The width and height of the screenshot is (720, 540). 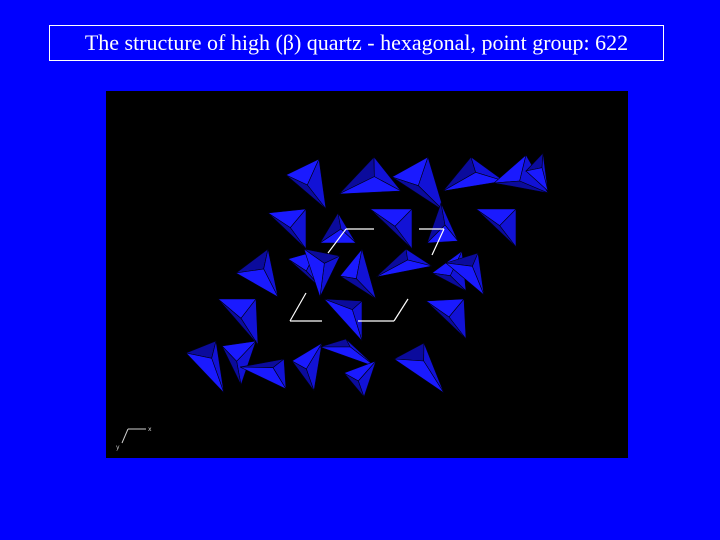 I want to click on tetrahedron-27-face-a, so click(x=408, y=352).